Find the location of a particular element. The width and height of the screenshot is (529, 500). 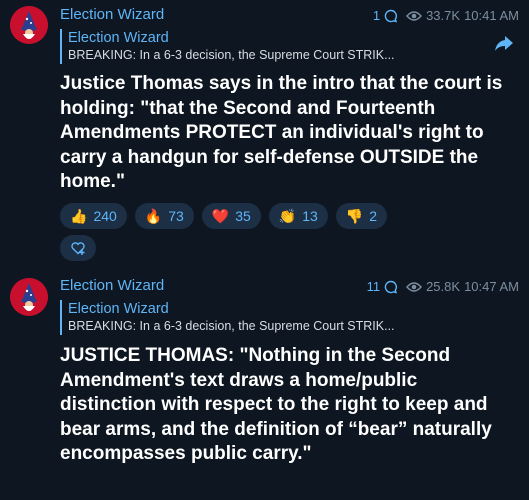

message-meta: 1 33.7K 10:41 AM is located at coordinates (446, 15).